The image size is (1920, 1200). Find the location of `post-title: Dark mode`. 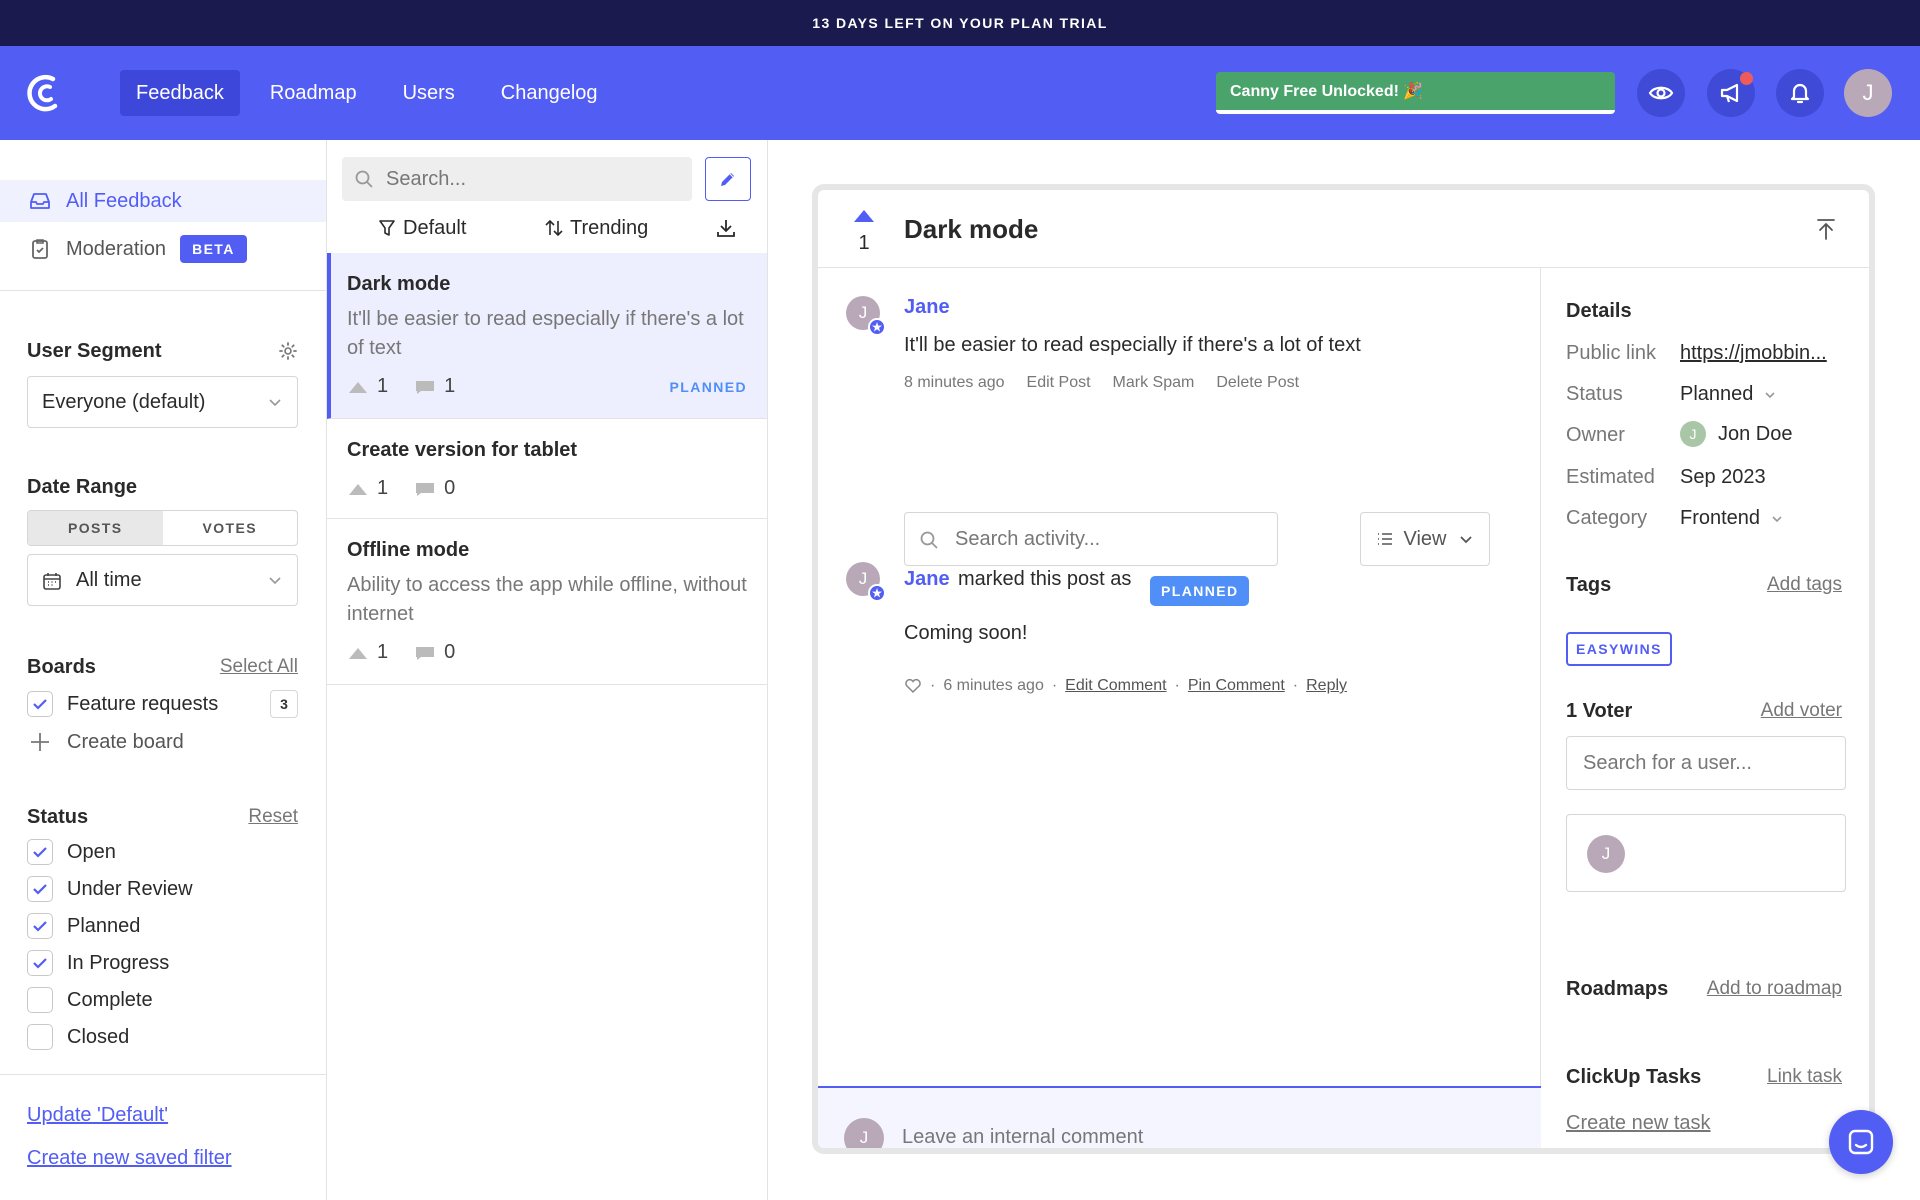

post-title: Dark mode is located at coordinates (399, 284).